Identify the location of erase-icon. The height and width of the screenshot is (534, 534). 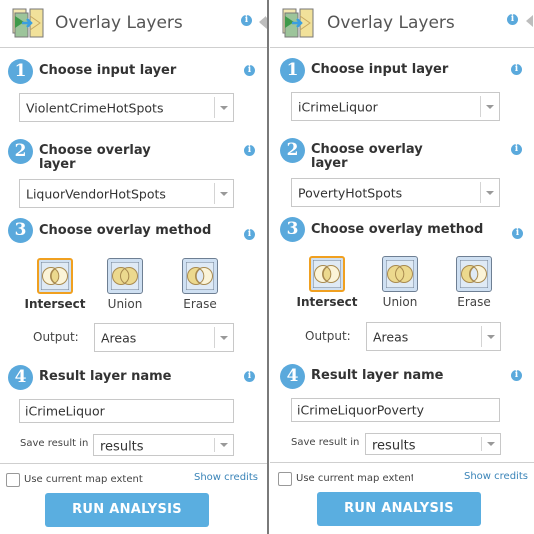
(474, 274).